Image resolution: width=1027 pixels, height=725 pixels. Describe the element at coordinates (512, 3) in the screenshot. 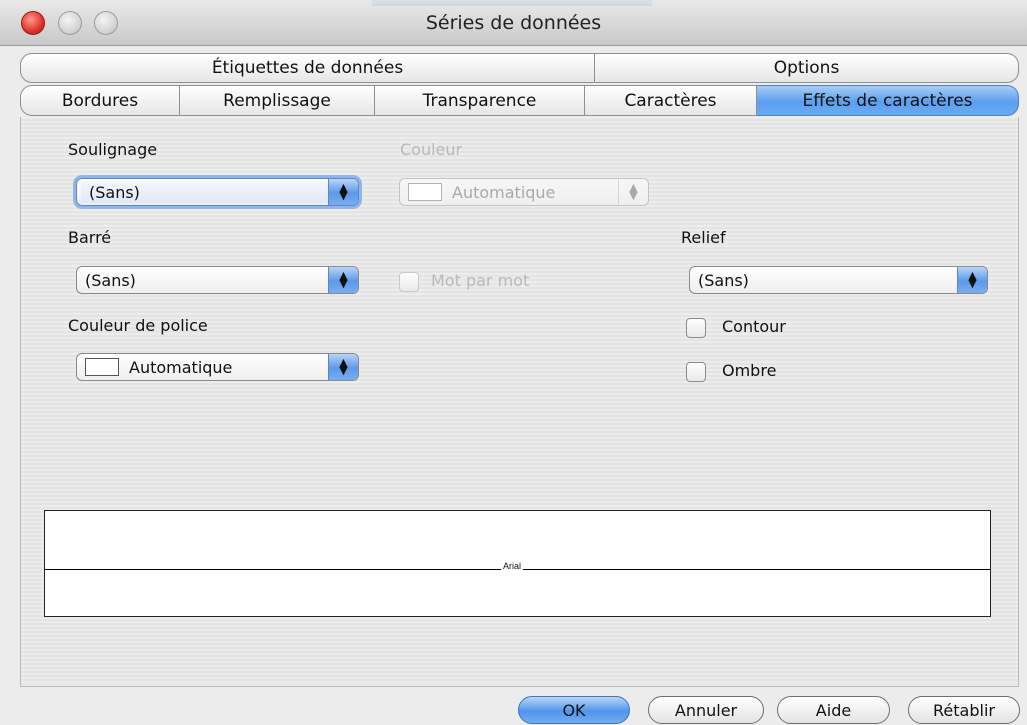

I see `title-bar-stripe` at that location.